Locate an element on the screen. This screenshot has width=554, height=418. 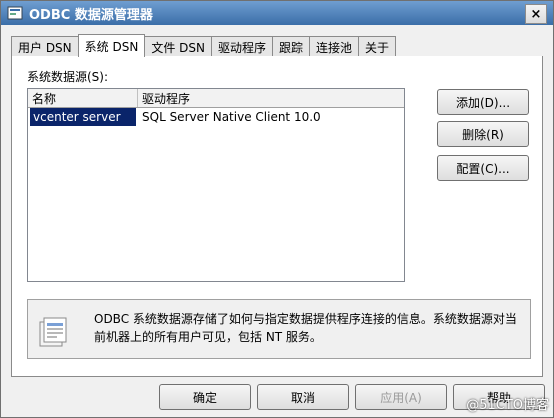
title-bar: ODBC 数据源管理器 × is located at coordinates (277, 13).